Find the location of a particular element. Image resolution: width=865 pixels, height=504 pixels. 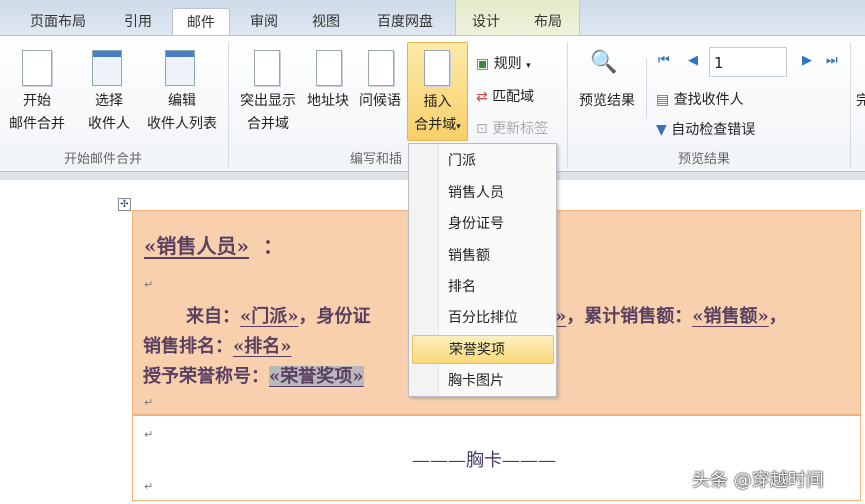

label: 匹配域 is located at coordinates (513, 97).